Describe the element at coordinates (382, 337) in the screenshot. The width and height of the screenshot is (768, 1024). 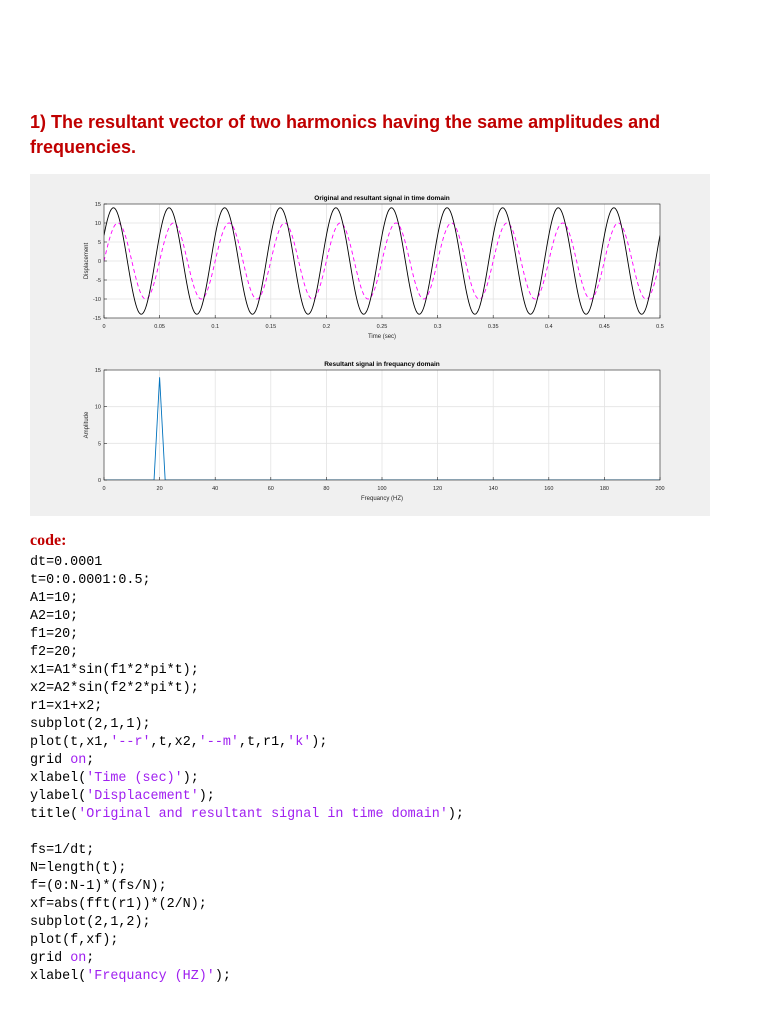
I see `plot1-xlabel: Time (sec)` at that location.